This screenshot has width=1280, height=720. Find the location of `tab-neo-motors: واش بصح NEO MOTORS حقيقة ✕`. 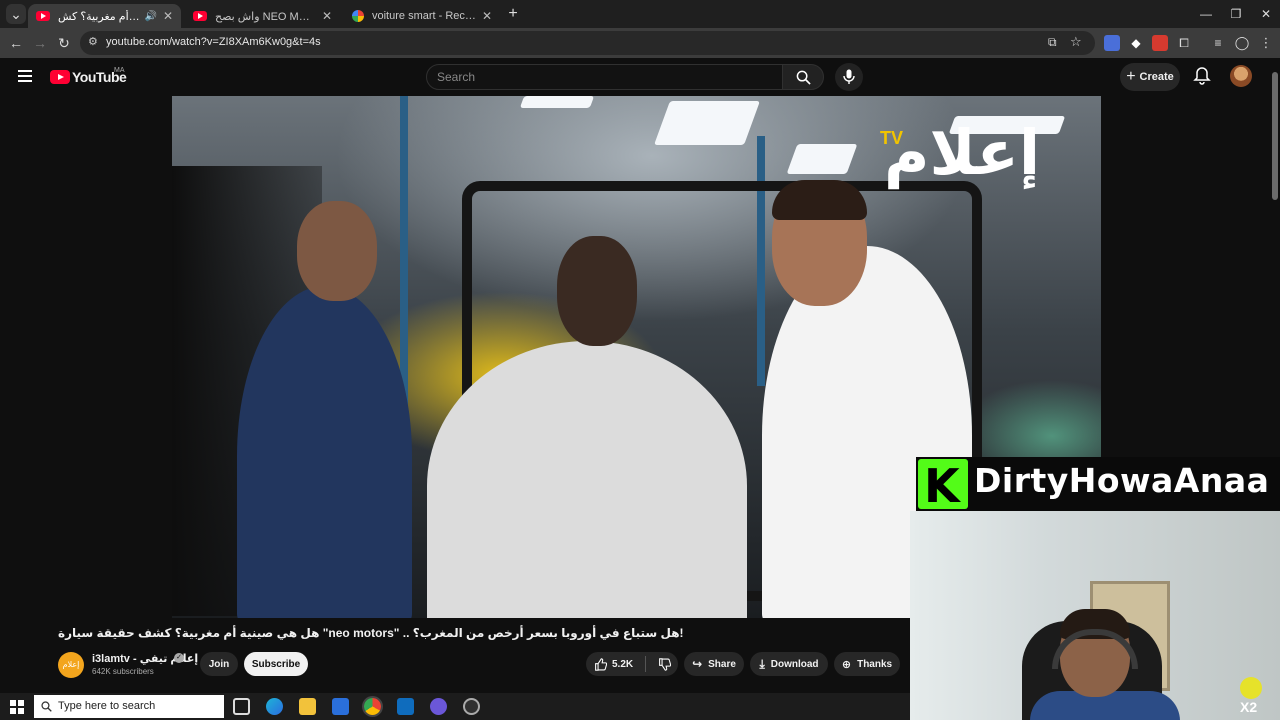

tab-neo-motors: واش بصح NEO MOTORS حقيقة ✕ is located at coordinates (262, 16).